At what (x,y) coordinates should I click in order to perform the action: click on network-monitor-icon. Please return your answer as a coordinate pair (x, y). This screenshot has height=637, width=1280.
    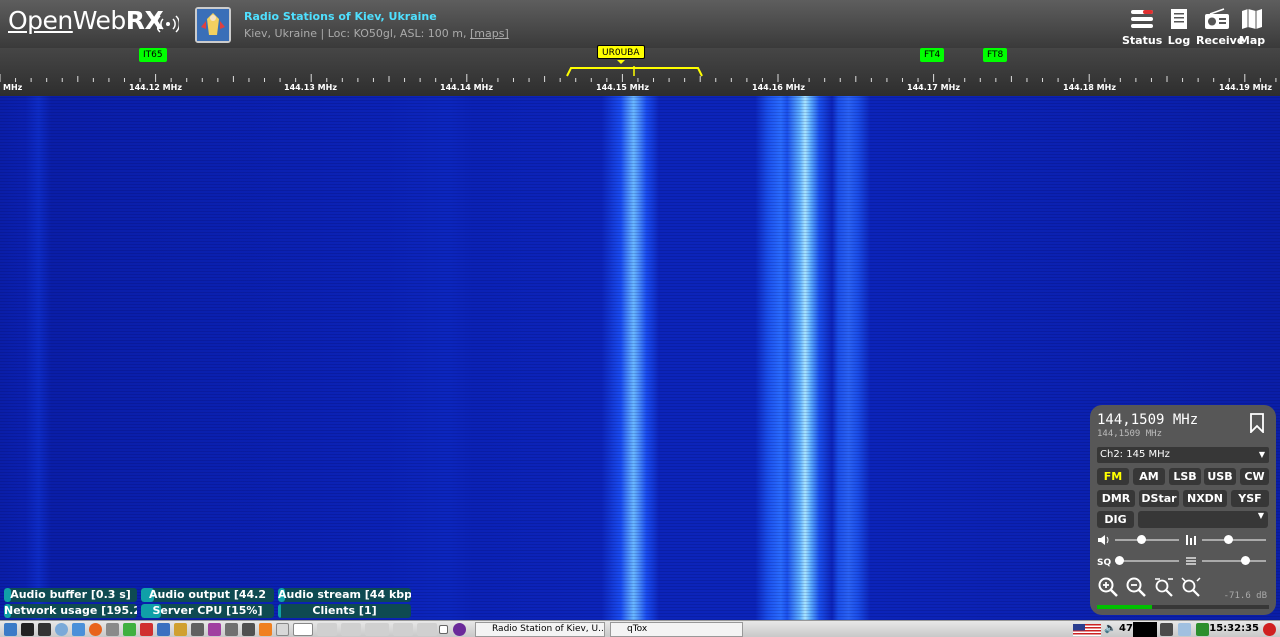
    Looking at the image, I should click on (1166, 629).